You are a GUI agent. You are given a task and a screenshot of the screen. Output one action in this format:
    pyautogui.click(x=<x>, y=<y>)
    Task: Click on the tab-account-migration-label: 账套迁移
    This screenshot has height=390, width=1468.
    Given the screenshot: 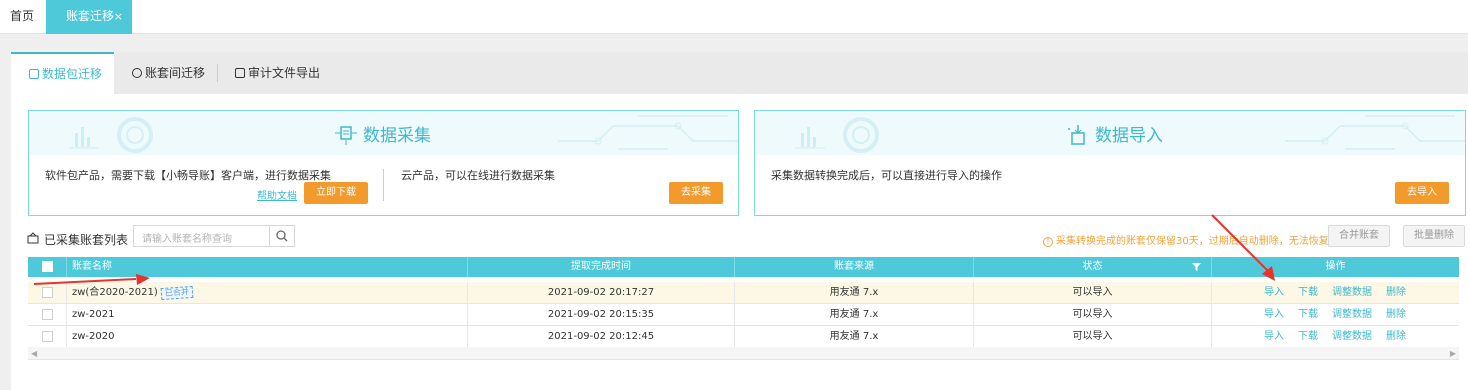 What is the action you would take?
    pyautogui.click(x=90, y=16)
    